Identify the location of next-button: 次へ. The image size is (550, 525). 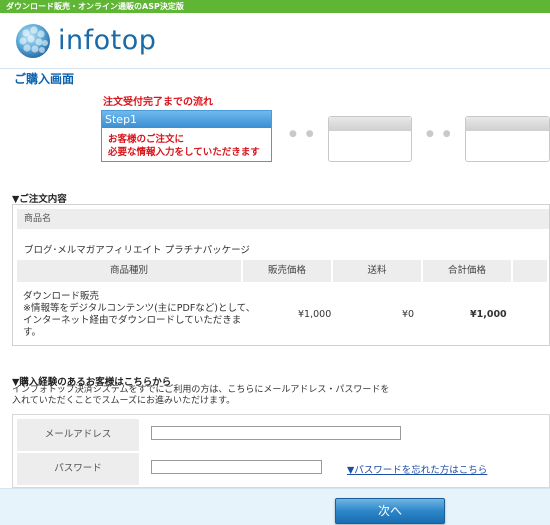
(390, 511).